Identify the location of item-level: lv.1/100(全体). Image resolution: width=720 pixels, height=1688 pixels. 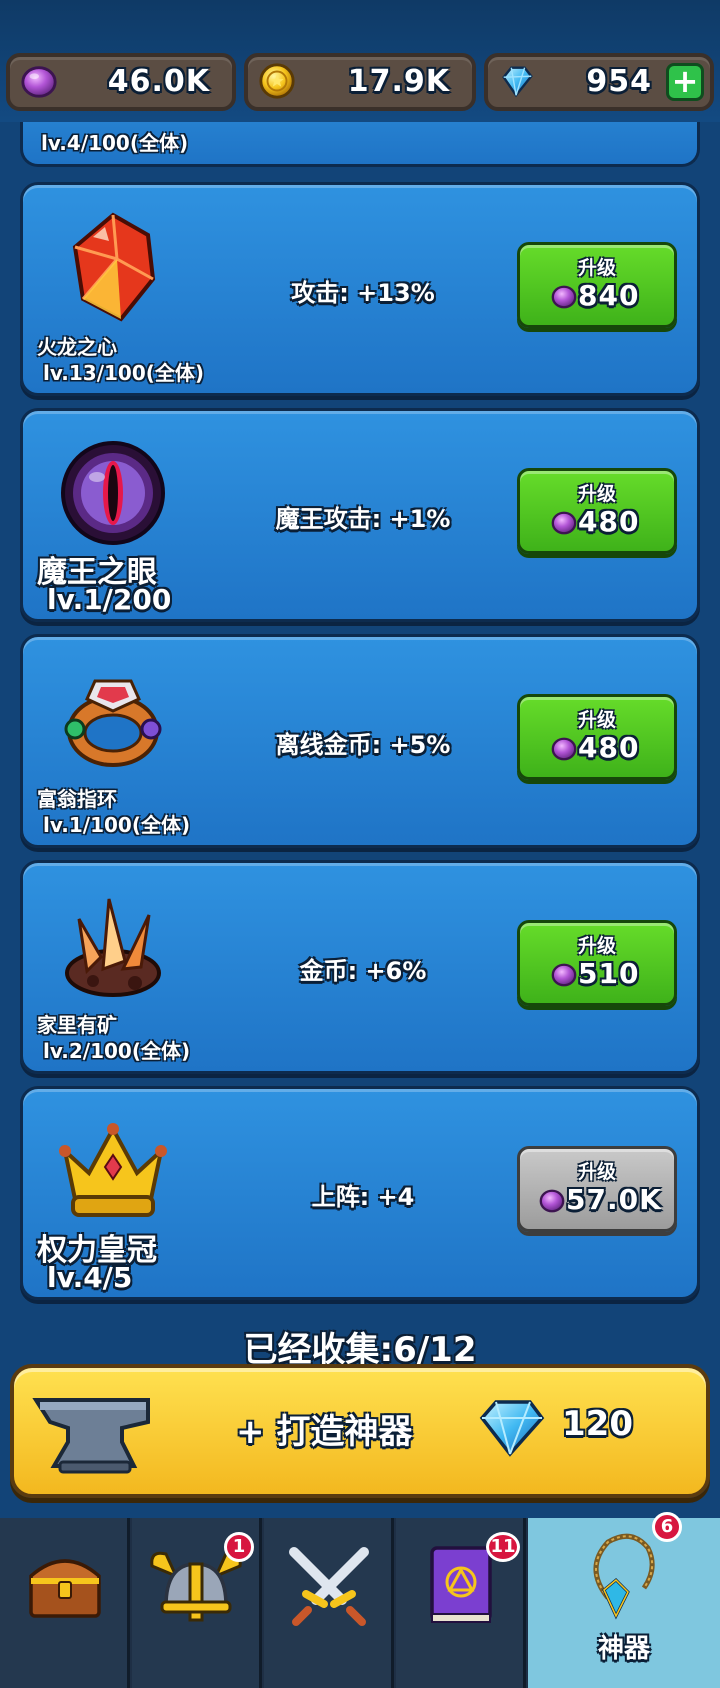
(117, 825).